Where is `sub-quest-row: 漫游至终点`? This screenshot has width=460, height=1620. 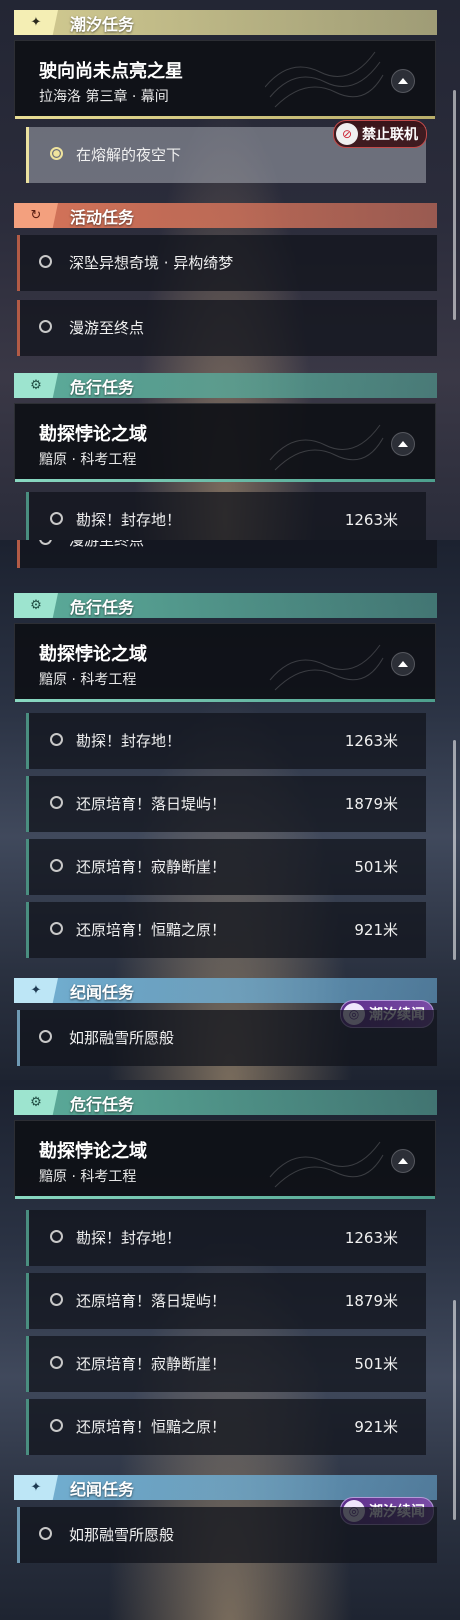
sub-quest-row: 漫游至终点 is located at coordinates (227, 328).